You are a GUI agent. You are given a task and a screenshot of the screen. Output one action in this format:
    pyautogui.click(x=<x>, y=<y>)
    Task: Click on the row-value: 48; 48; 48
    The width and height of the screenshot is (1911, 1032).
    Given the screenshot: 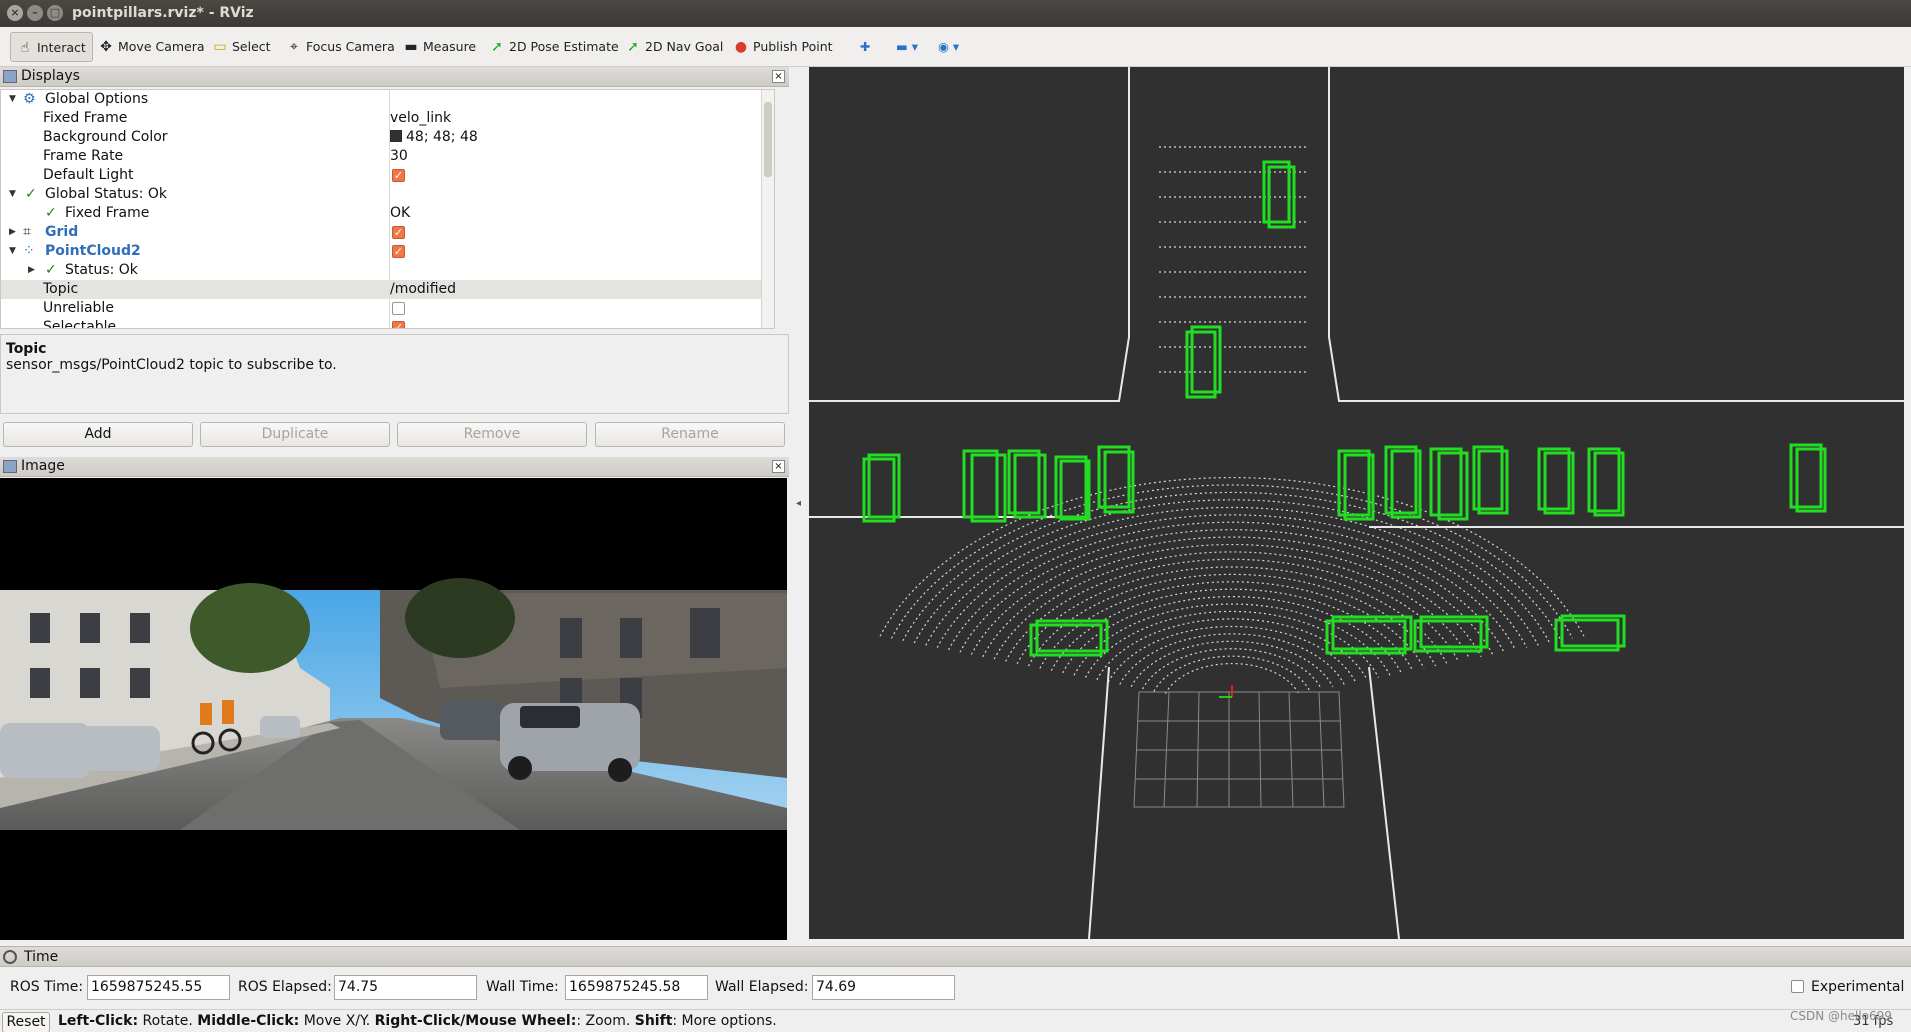 What is the action you would take?
    pyautogui.click(x=434, y=137)
    